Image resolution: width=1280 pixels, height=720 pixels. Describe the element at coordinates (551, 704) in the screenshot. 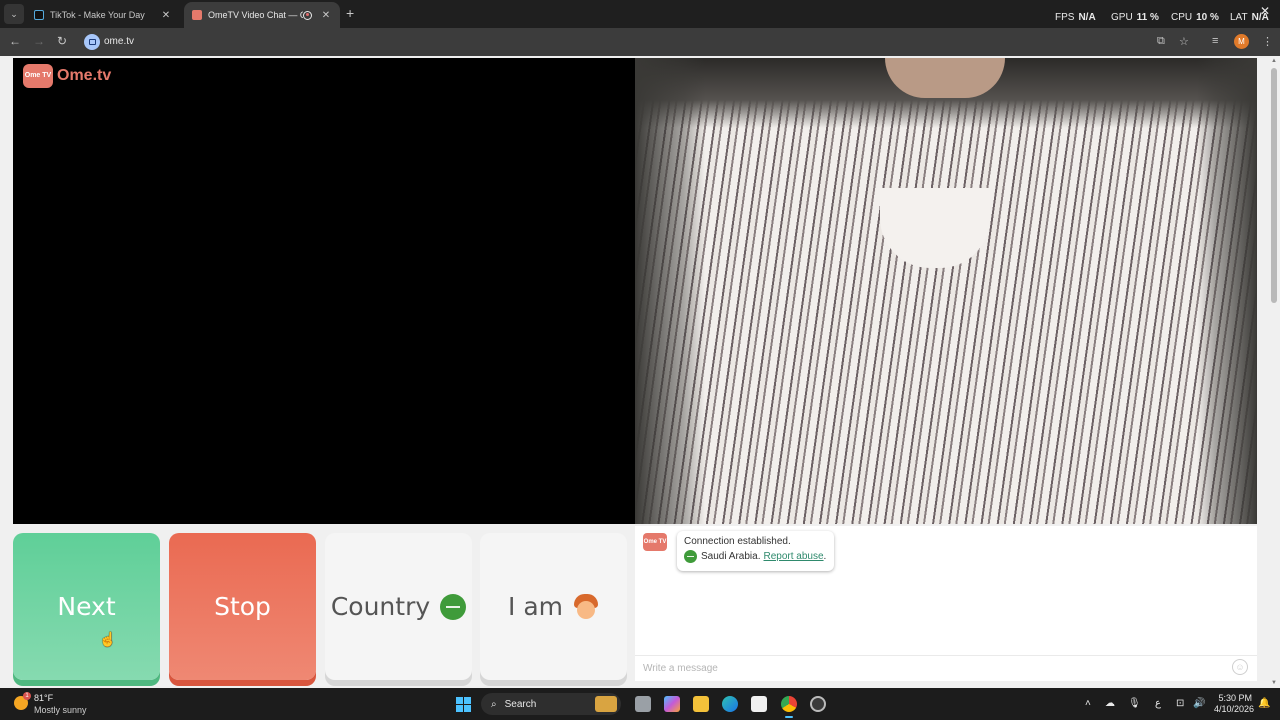

I see `taskbar-search: ⌕ Search` at that location.